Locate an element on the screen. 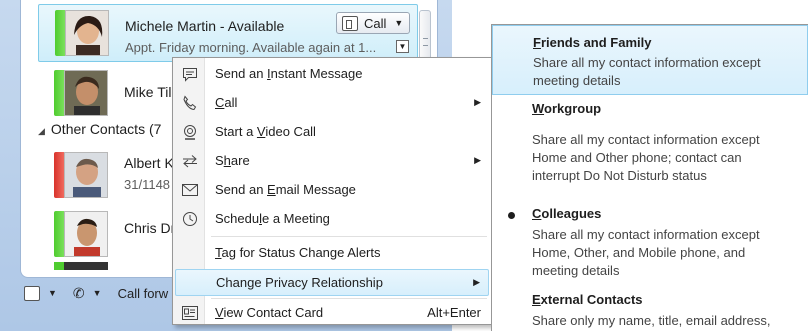 The height and width of the screenshot is (331, 808). menu-item-call: Call ▶ is located at coordinates (332, 102).